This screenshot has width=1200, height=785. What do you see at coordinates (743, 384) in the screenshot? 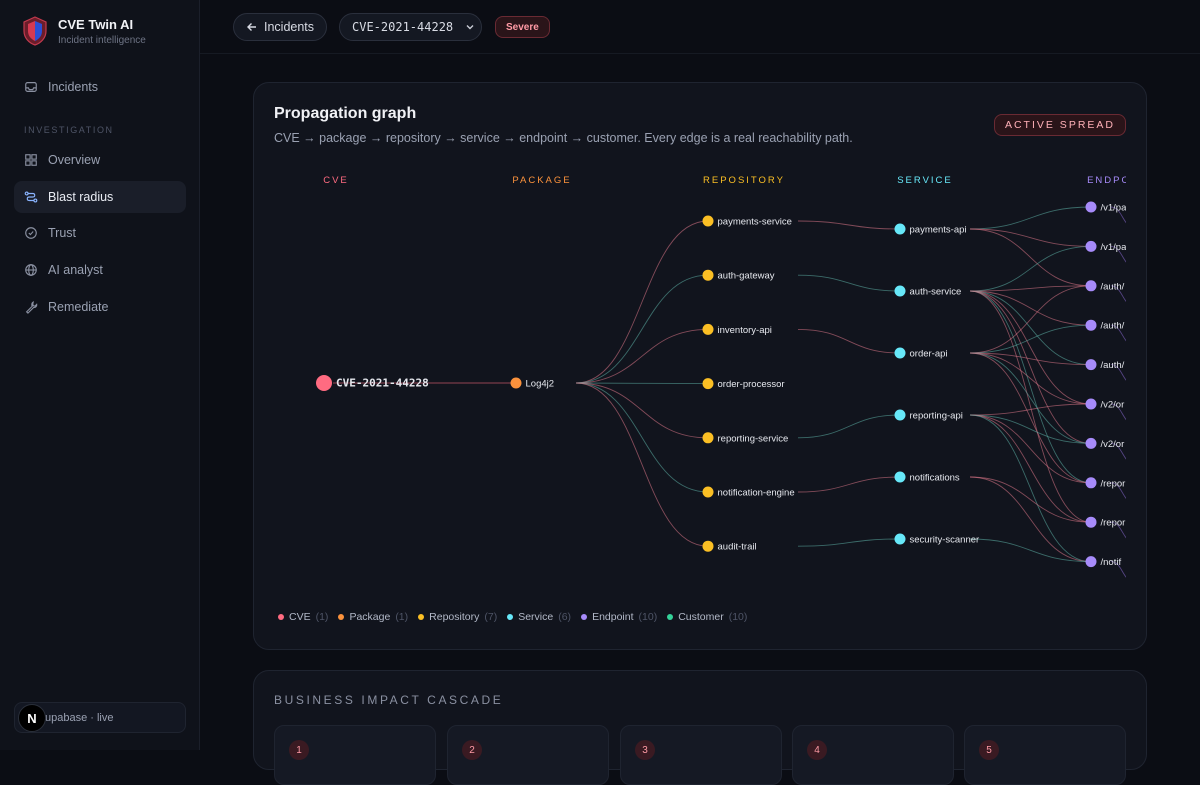
I see `repository-node: order-processor` at bounding box center [743, 384].